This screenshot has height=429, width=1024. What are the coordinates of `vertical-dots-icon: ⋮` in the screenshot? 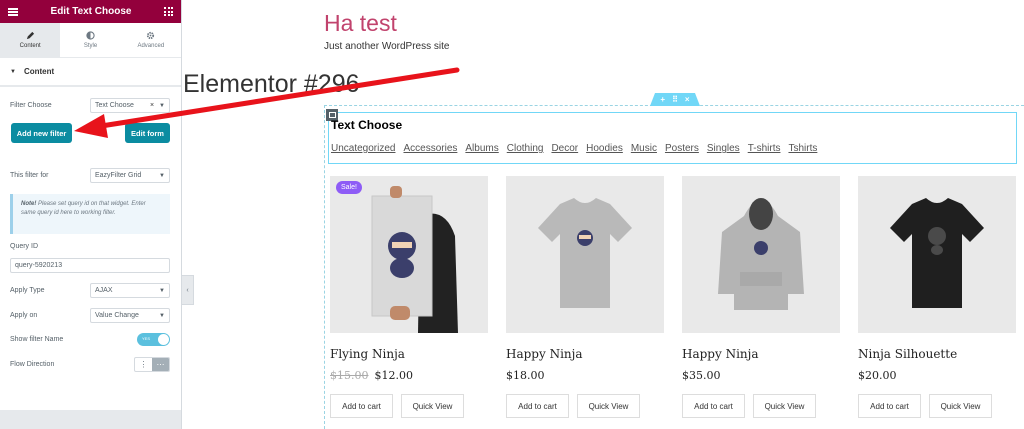 It's located at (143, 364).